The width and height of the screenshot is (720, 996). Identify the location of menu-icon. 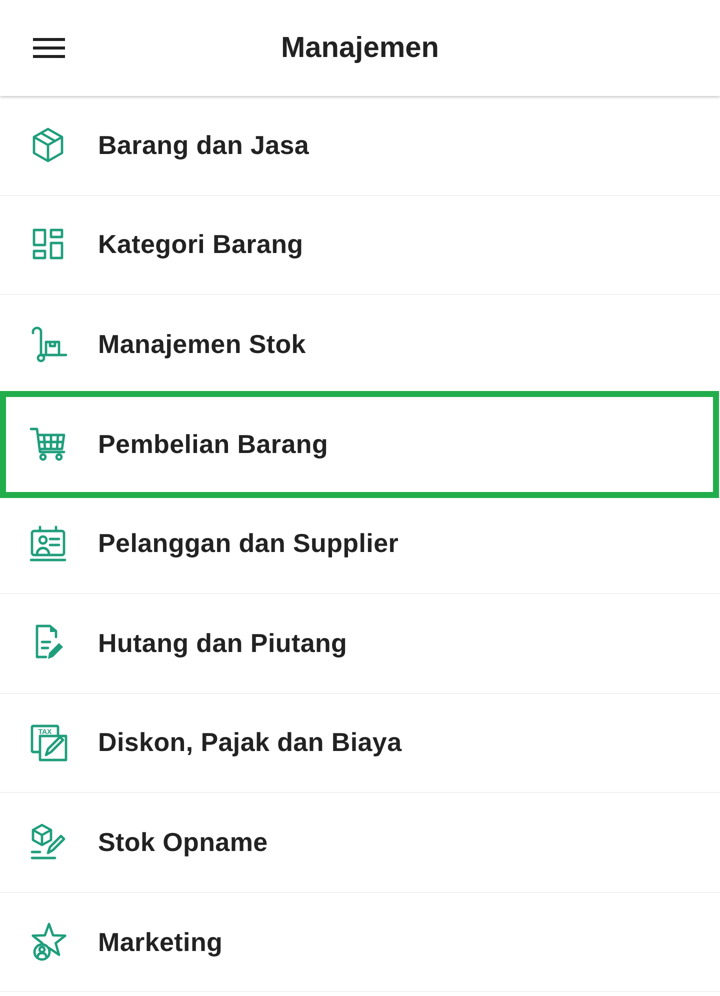
(49, 48).